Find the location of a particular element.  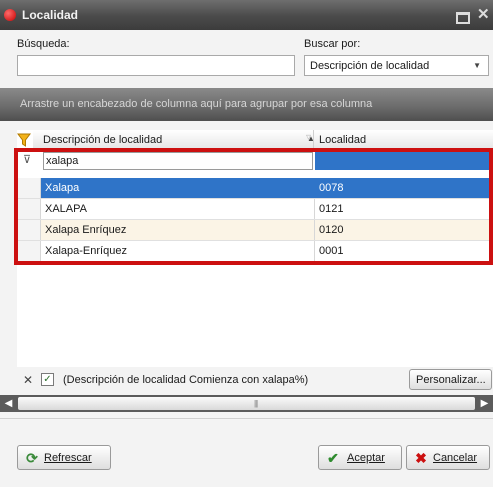

filter-row: ⊽ xalapa is located at coordinates (255, 161).